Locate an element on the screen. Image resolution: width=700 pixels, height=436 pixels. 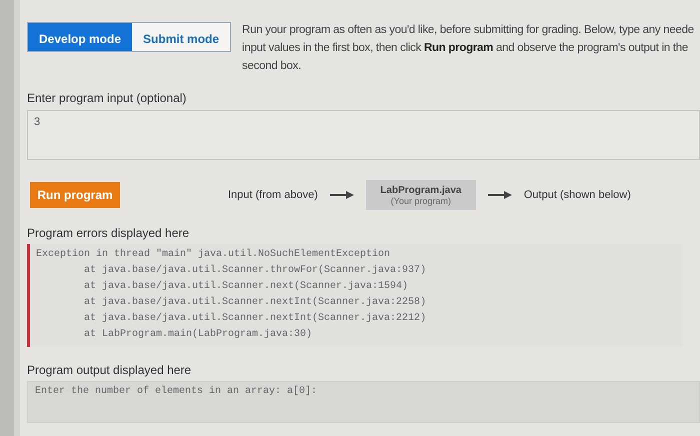
flow-output-label: Output (shown below) is located at coordinates (577, 195).